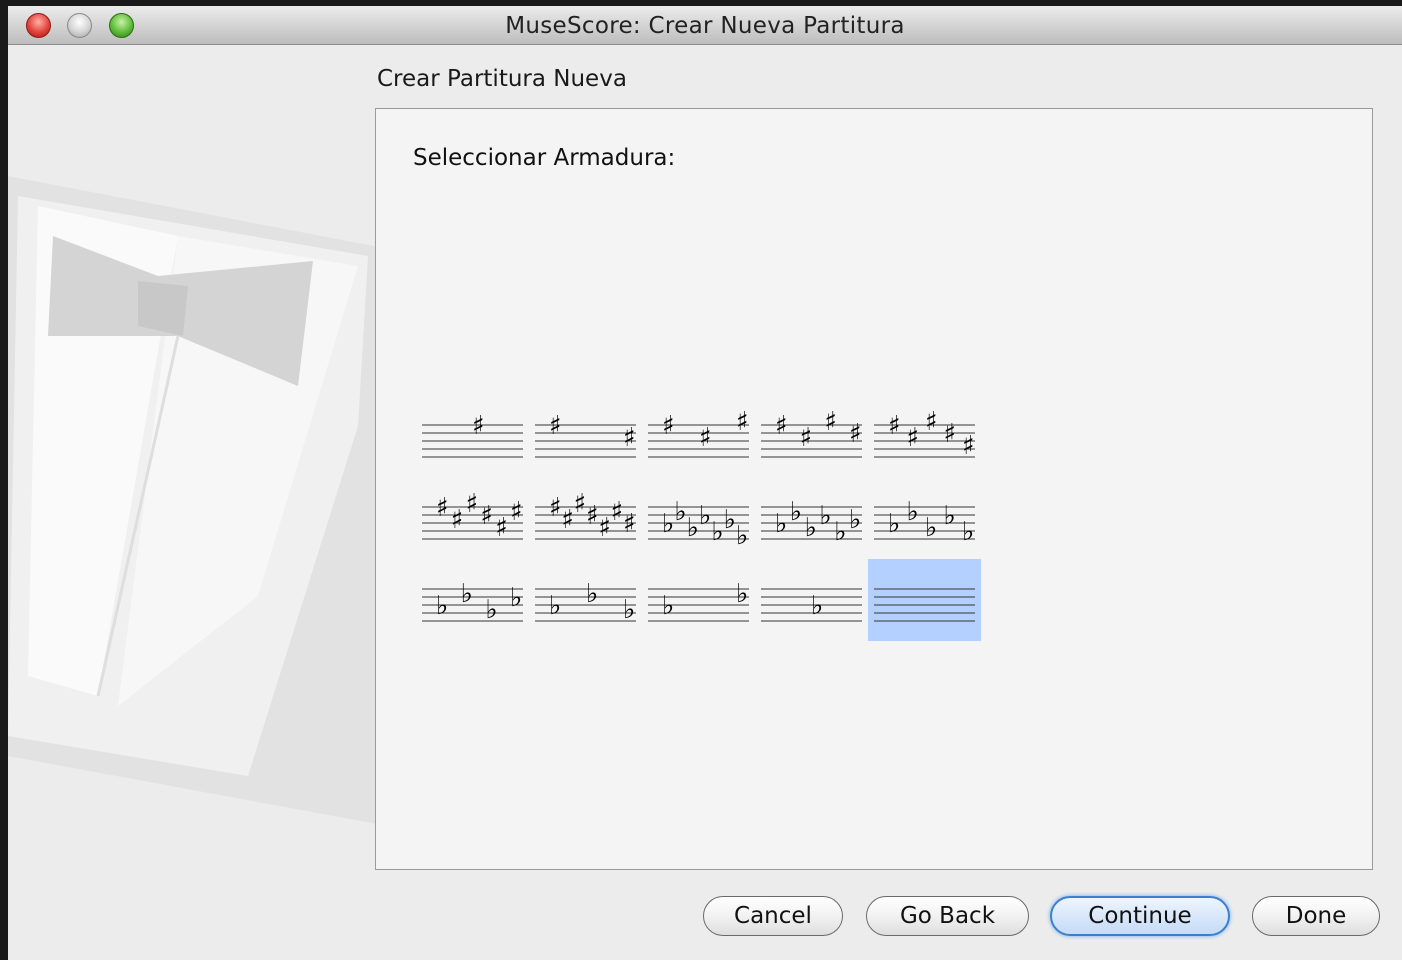 This screenshot has height=960, width=1402. I want to click on title-bar: MuseScore: Crear Nueva Partitura, so click(705, 25).